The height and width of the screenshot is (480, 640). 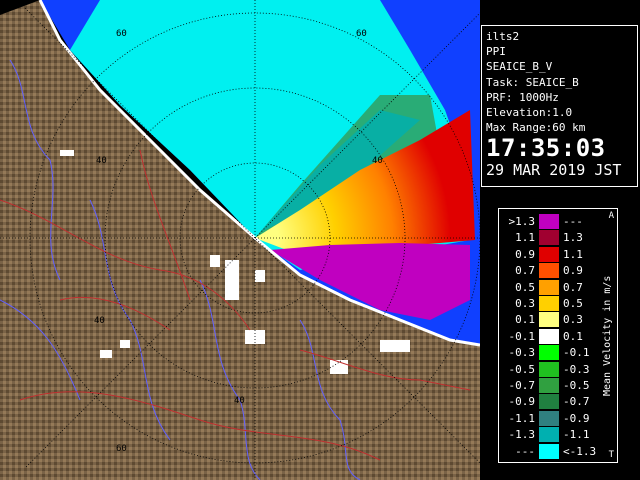 I want to click on scan-time: 17:35:03, so click(x=546, y=148).